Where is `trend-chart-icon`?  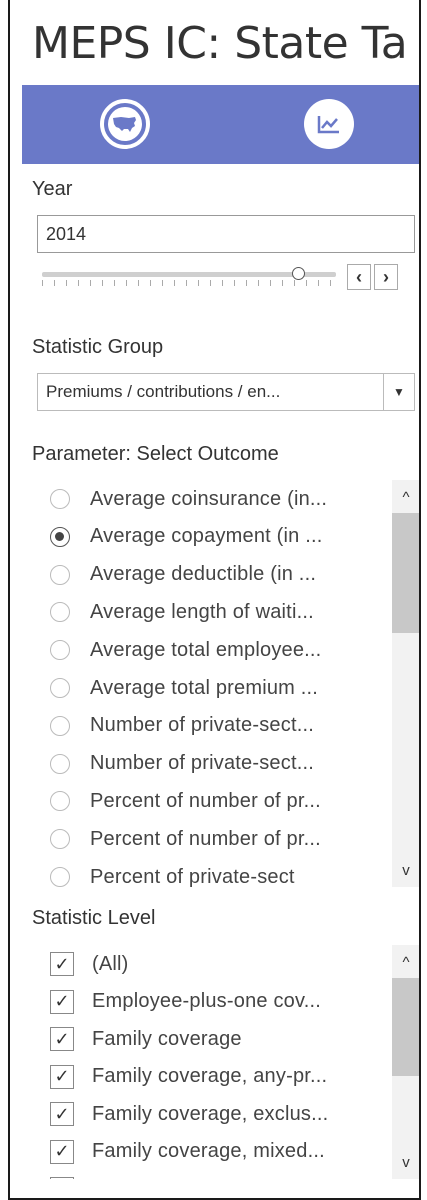 trend-chart-icon is located at coordinates (328, 125).